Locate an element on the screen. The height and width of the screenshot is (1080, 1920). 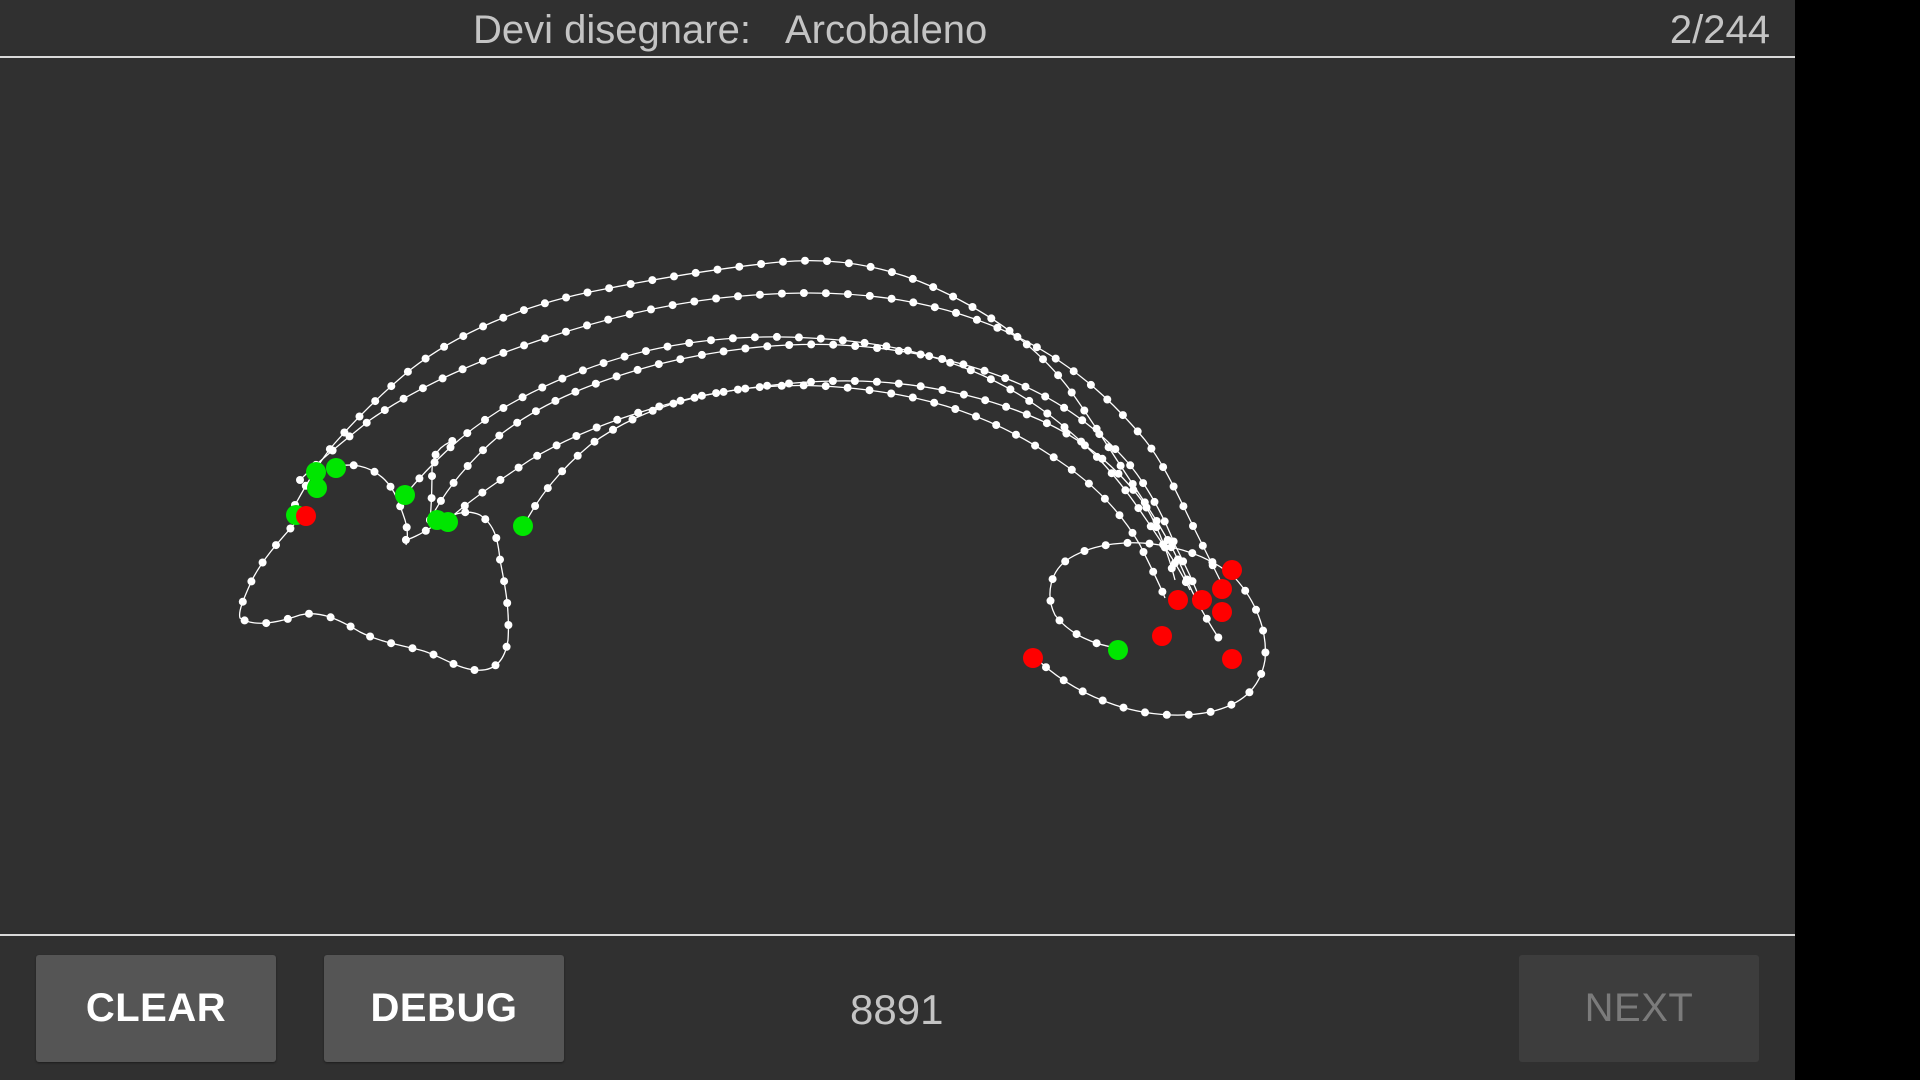
toolbar-divider is located at coordinates (897, 935).